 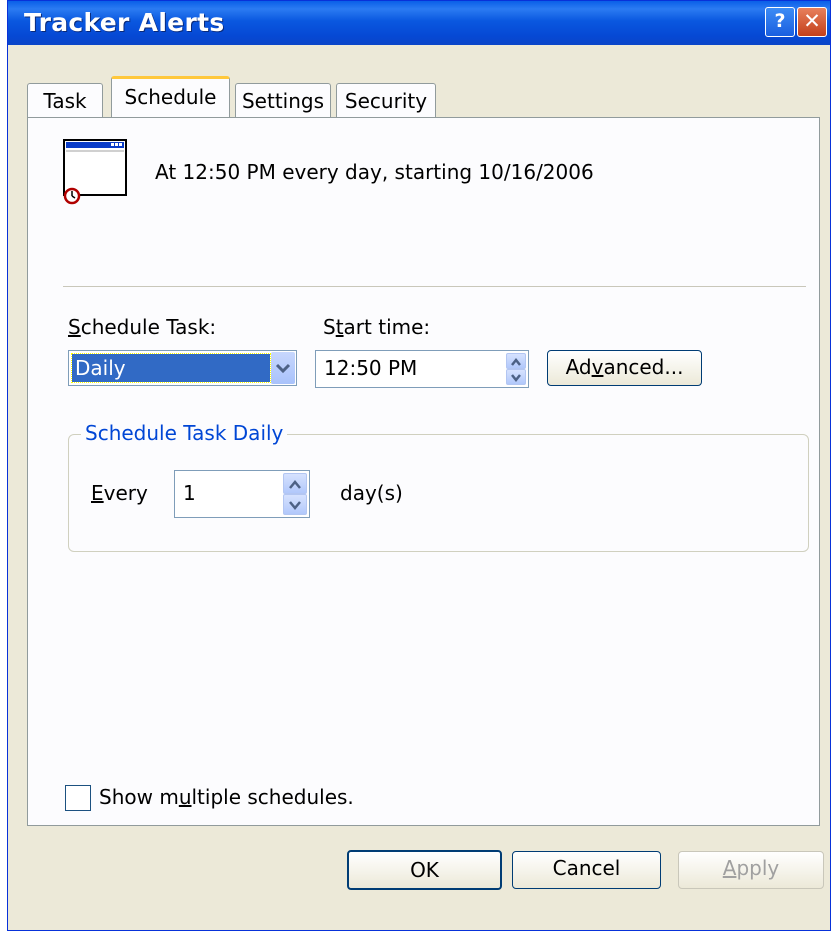 I want to click on schedule-task-dropdown: Daily, so click(x=182, y=368).